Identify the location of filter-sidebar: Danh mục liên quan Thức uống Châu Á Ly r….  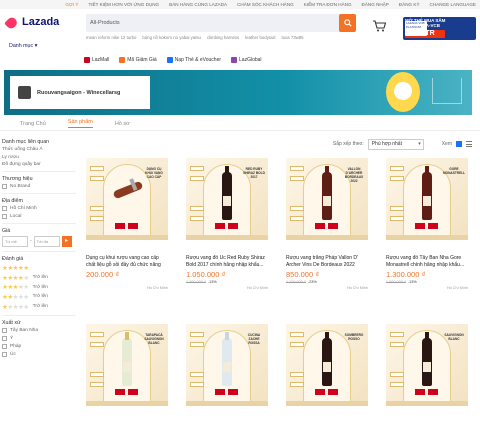
(39, 245).